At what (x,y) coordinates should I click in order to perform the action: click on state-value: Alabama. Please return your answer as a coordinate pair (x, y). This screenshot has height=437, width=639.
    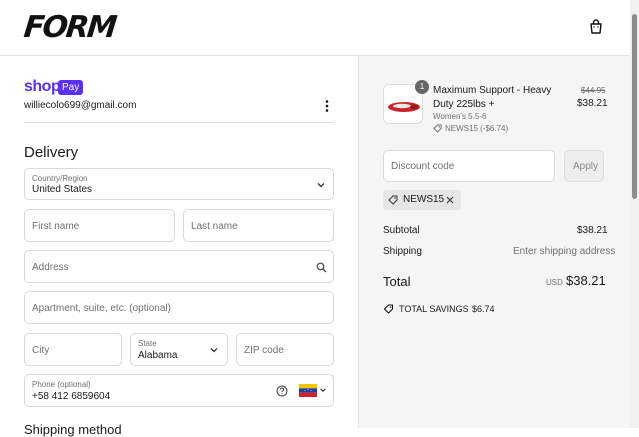
    Looking at the image, I should click on (158, 355).